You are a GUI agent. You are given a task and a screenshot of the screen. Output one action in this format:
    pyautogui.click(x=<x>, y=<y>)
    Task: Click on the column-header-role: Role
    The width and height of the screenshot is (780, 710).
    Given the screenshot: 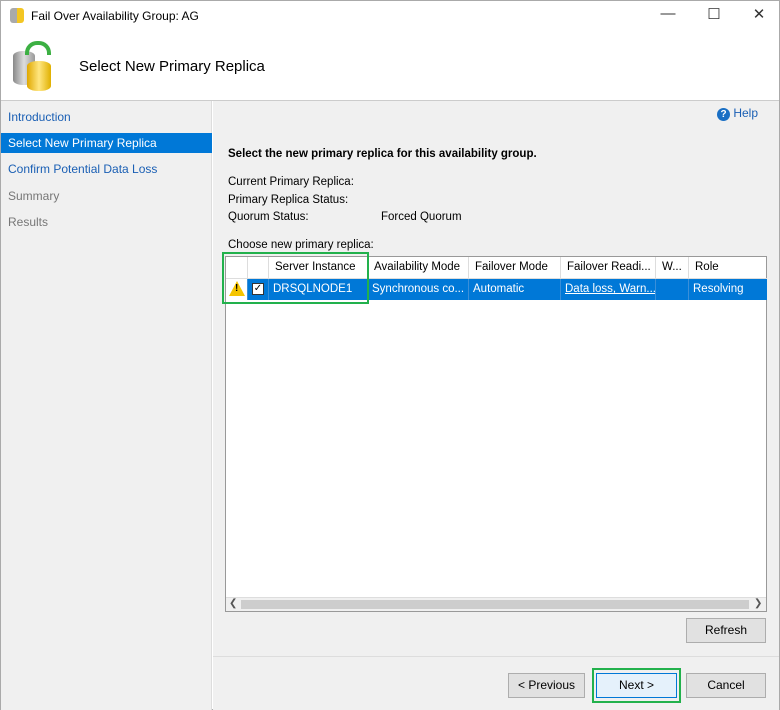 What is the action you would take?
    pyautogui.click(x=728, y=268)
    